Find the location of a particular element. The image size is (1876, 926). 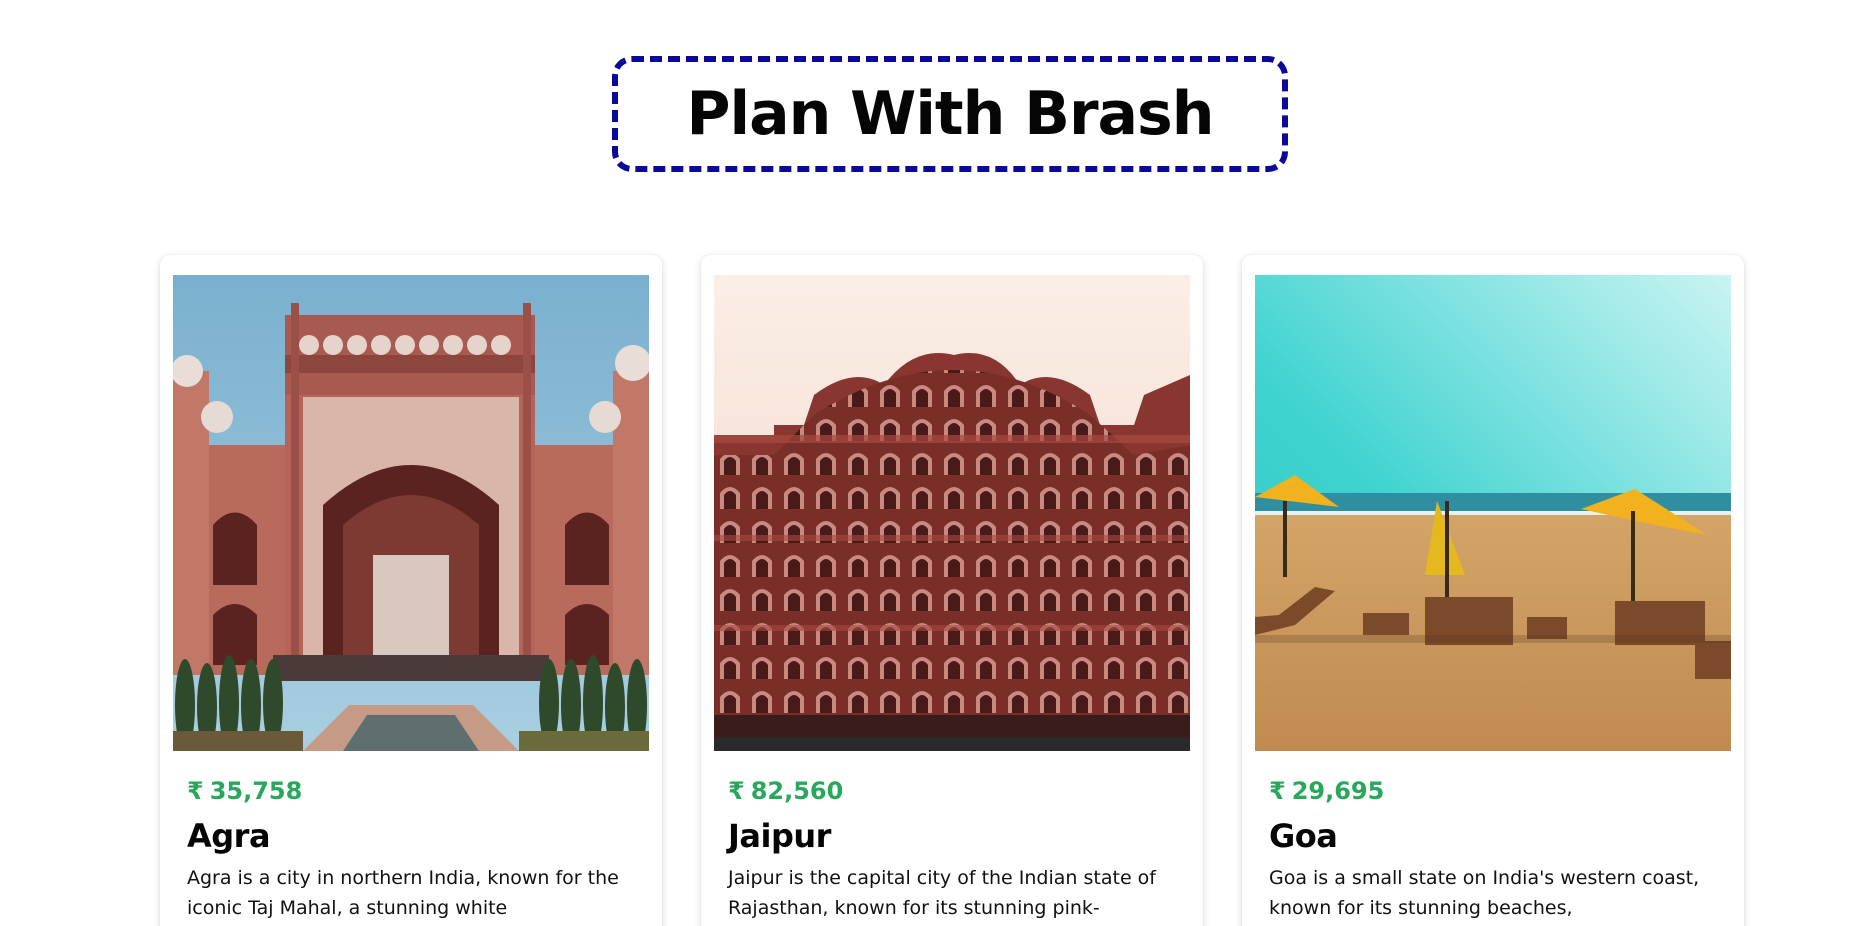

goa-image is located at coordinates (1493, 513).